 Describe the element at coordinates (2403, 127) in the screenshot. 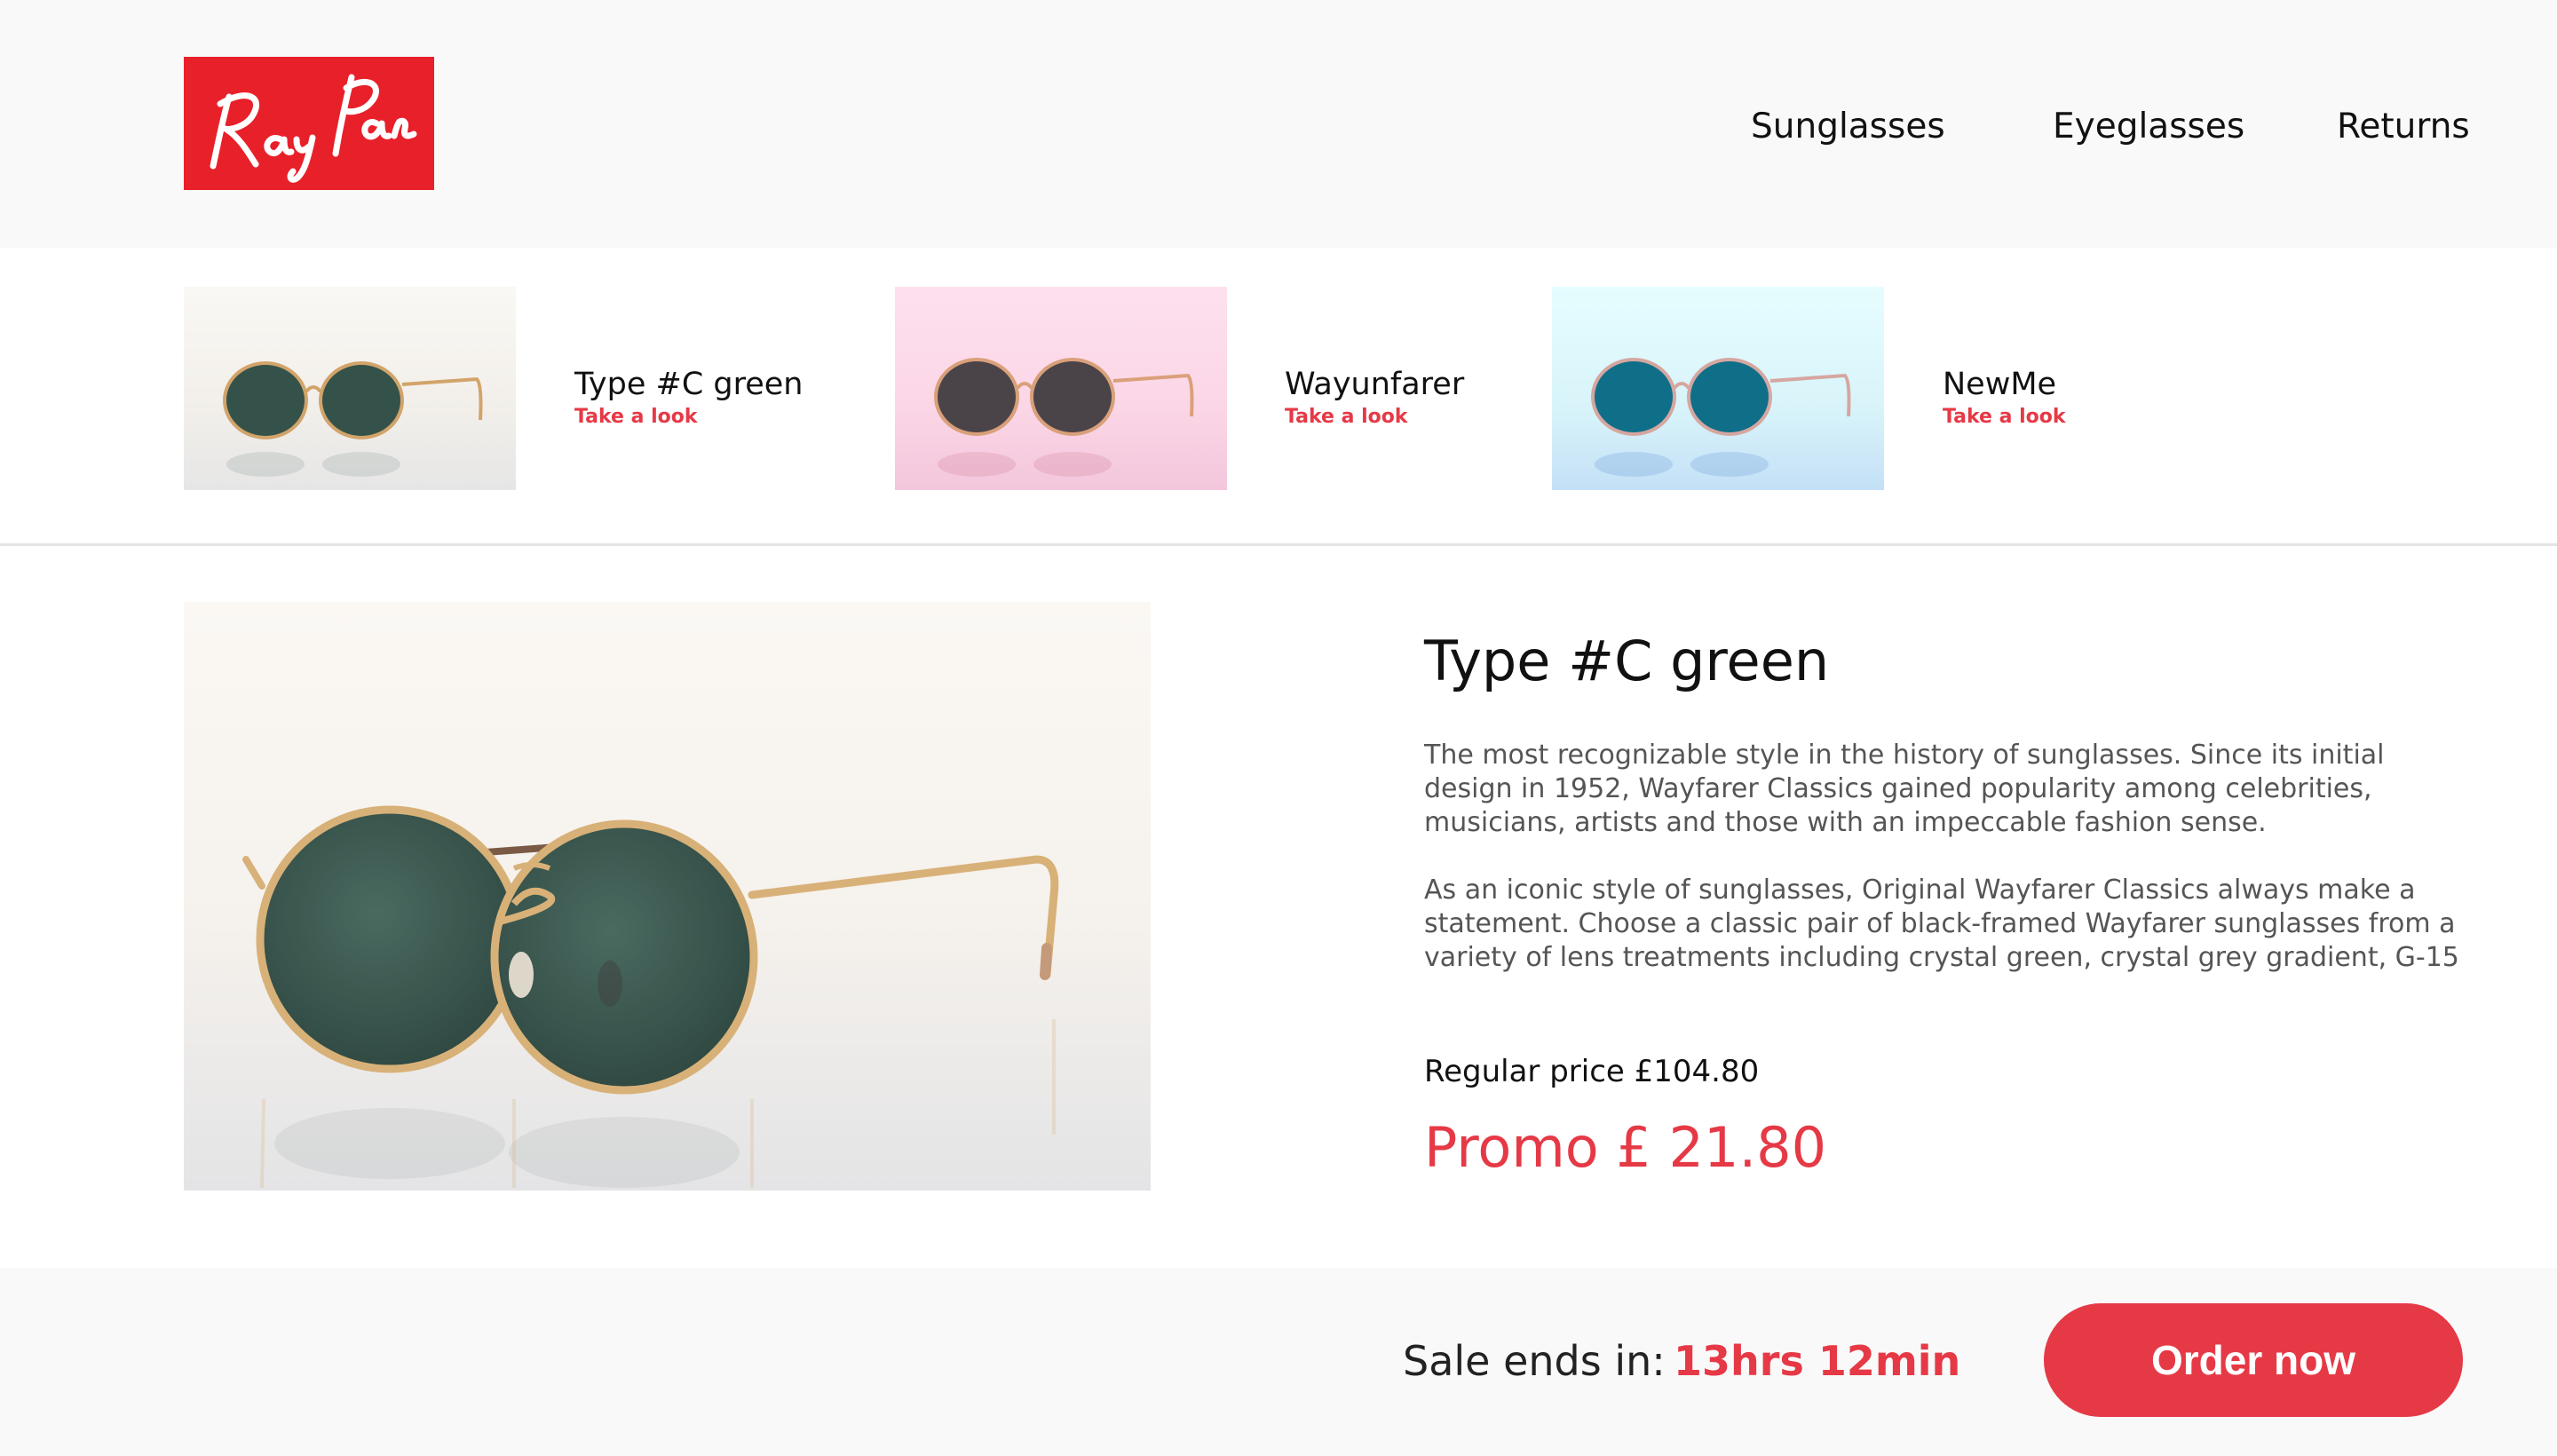

I see `nav-returns: Returns` at that location.